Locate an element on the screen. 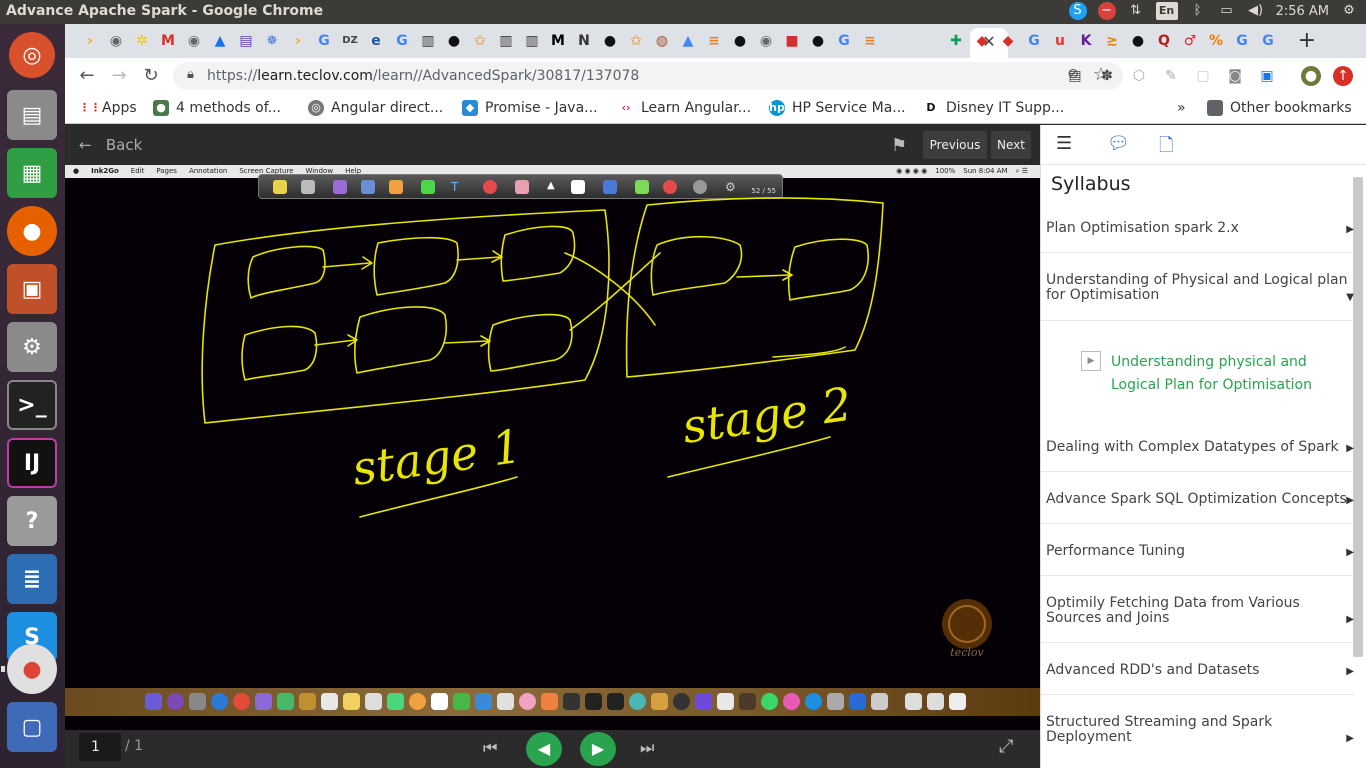 The height and width of the screenshot is (768, 1366). google-tab-icon-2: G is located at coordinates (402, 41).